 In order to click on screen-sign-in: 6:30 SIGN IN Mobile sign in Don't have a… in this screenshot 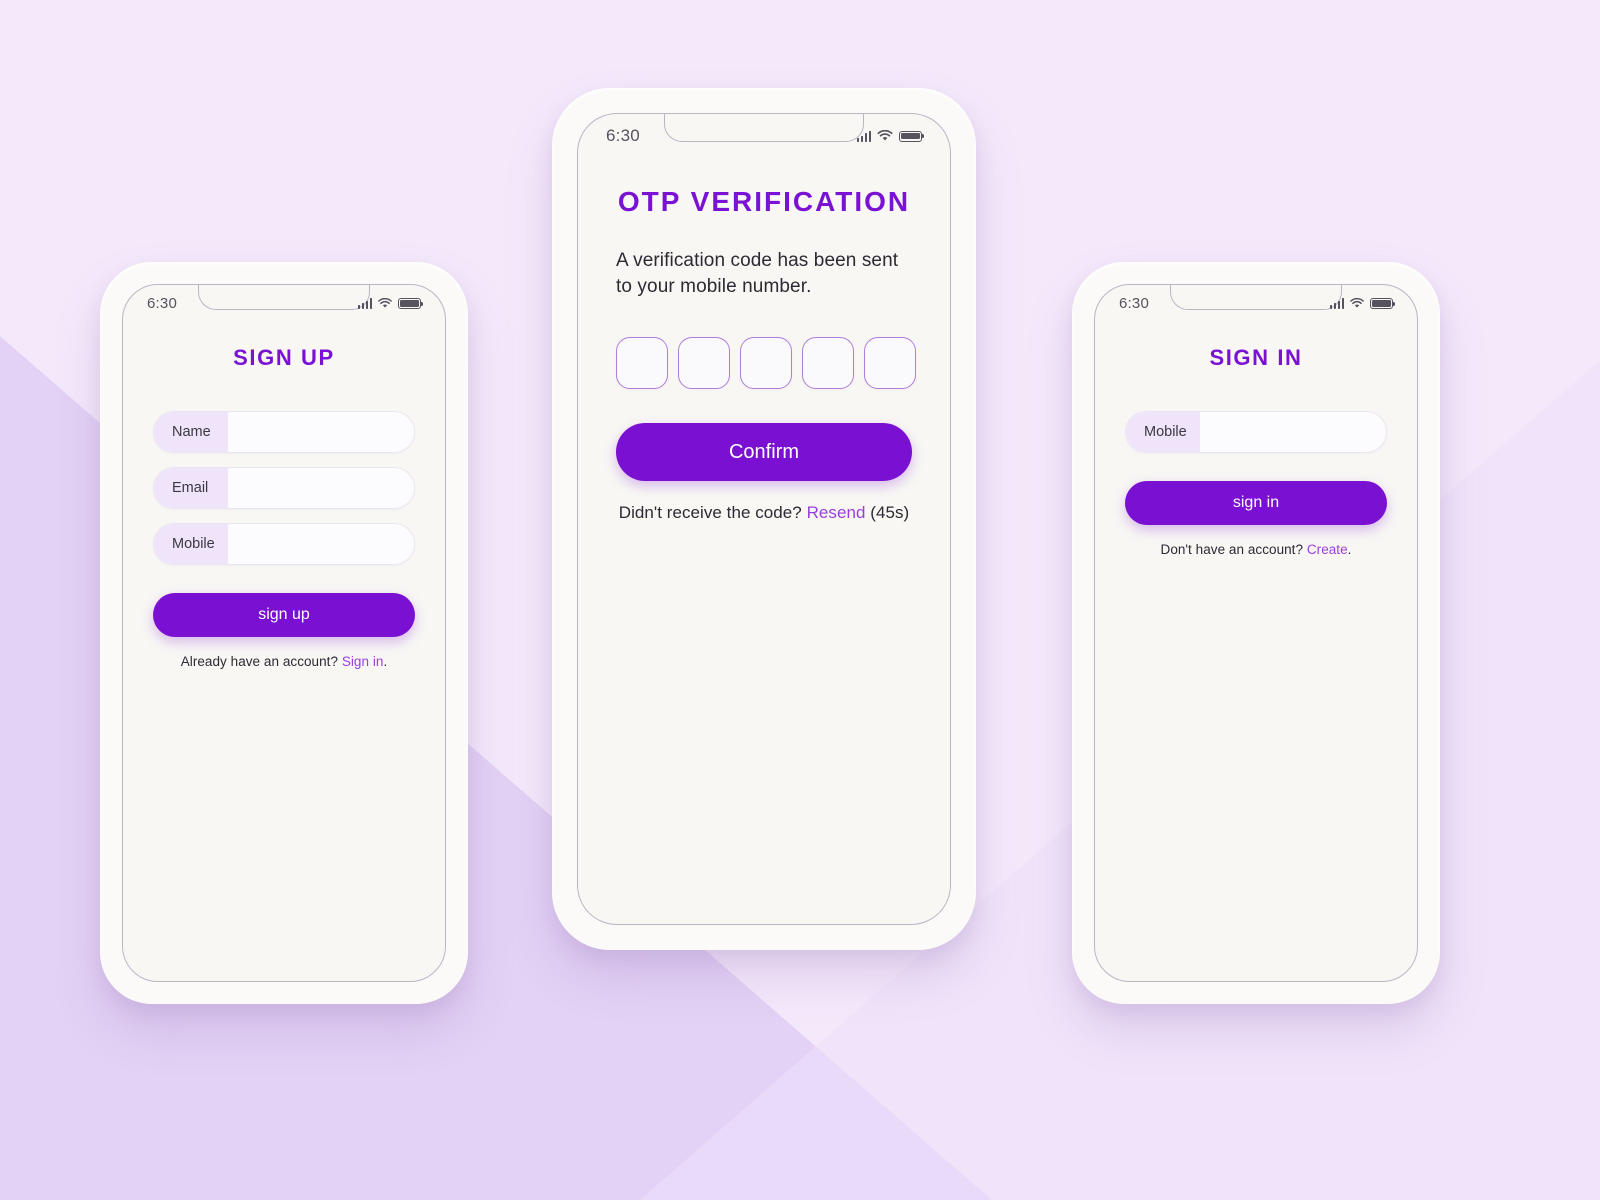, I will do `click(1256, 633)`.